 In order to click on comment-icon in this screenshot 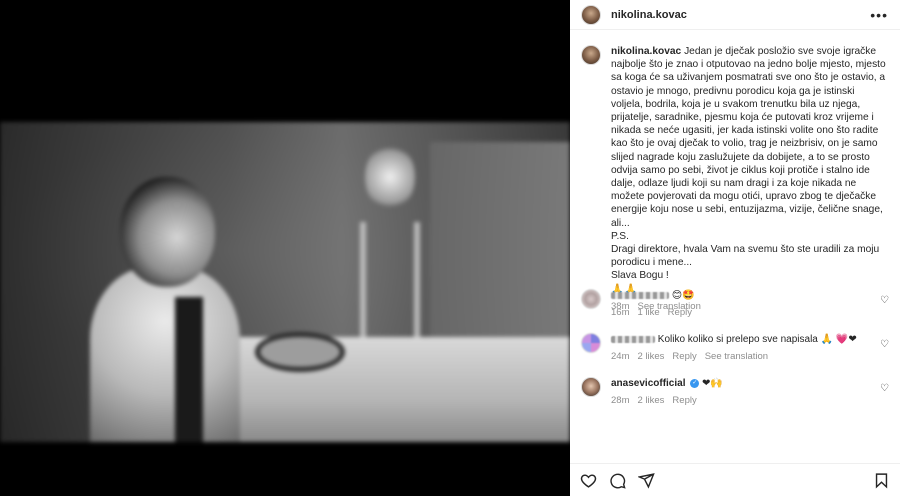, I will do `click(617, 480)`.